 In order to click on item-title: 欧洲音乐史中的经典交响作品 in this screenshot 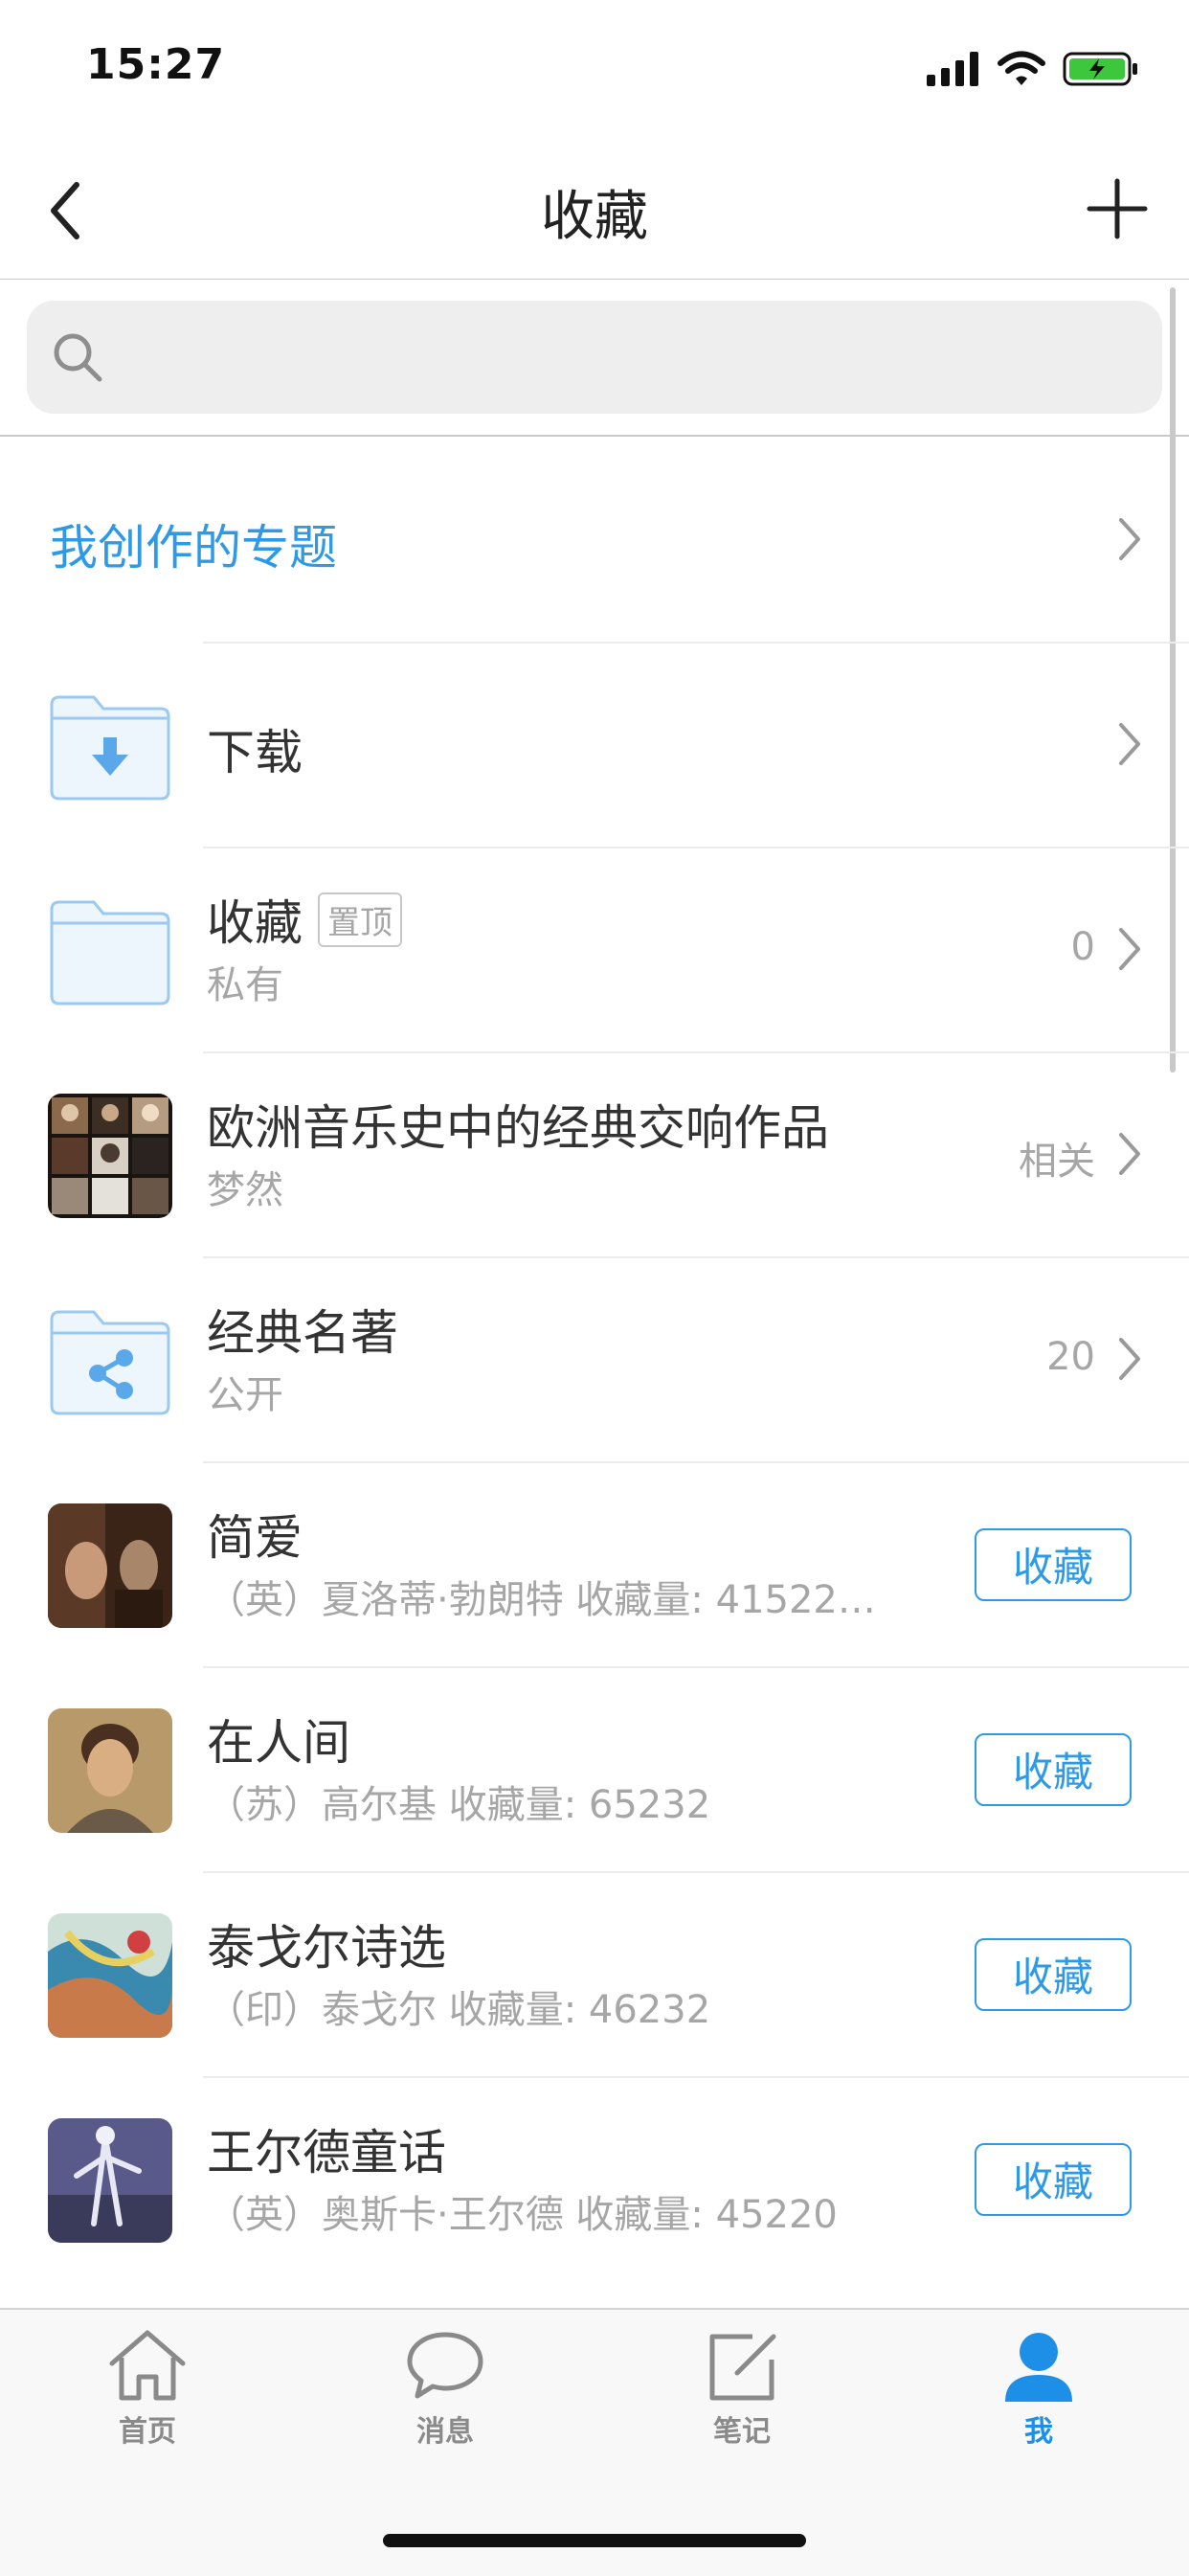, I will do `click(518, 1128)`.